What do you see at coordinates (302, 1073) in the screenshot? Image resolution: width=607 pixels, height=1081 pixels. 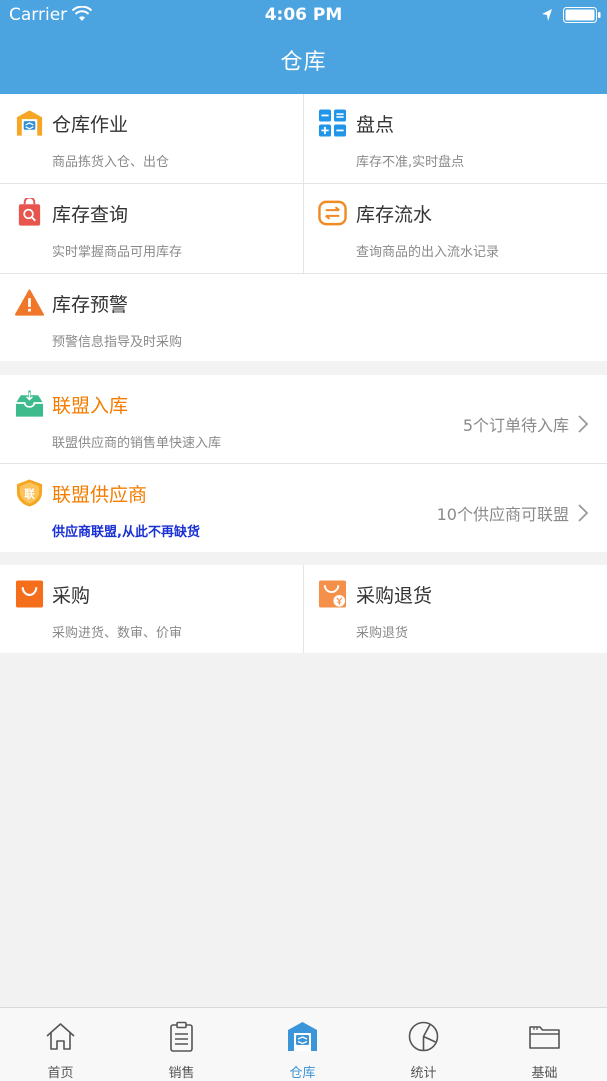 I see `tab-label: 仓库` at bounding box center [302, 1073].